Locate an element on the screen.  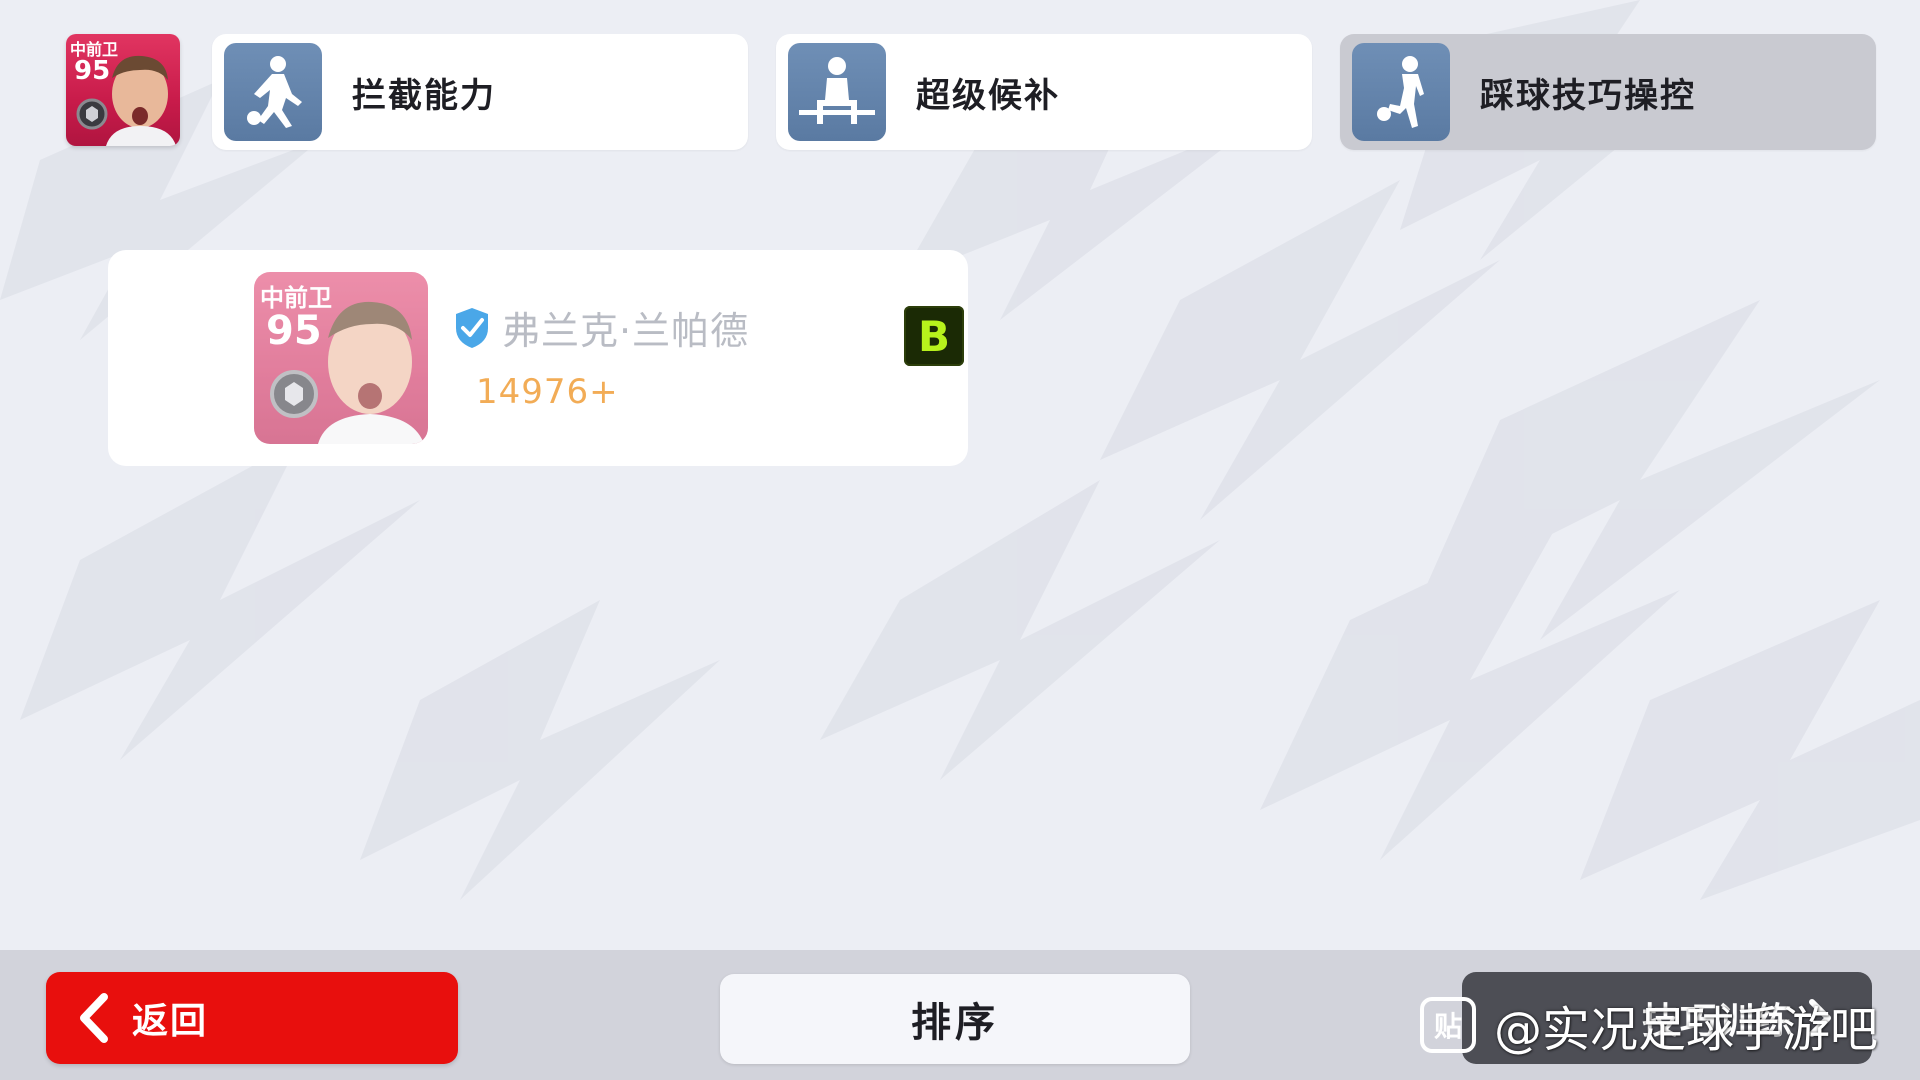
interception-player-icon is located at coordinates (273, 92).